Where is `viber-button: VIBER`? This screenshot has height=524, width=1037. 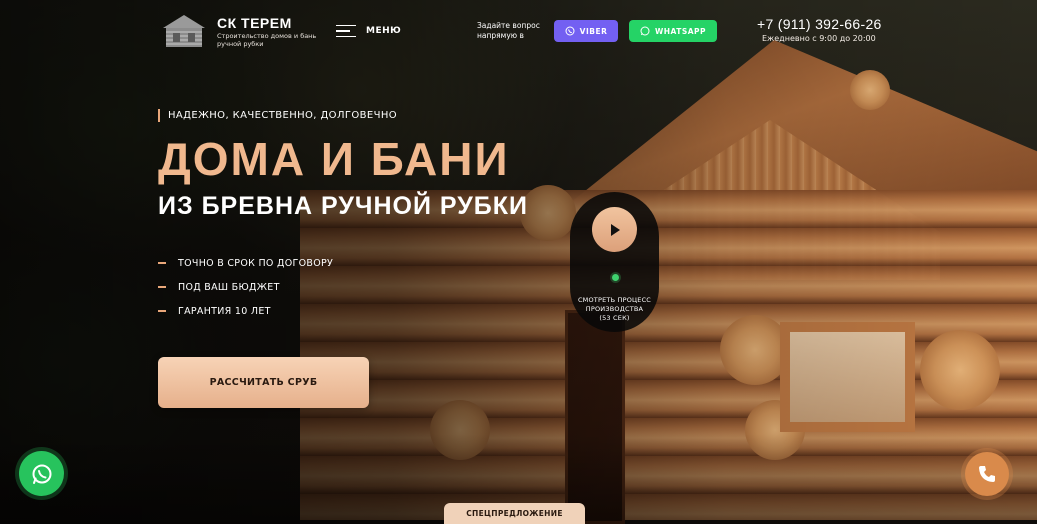 viber-button: VIBER is located at coordinates (586, 31).